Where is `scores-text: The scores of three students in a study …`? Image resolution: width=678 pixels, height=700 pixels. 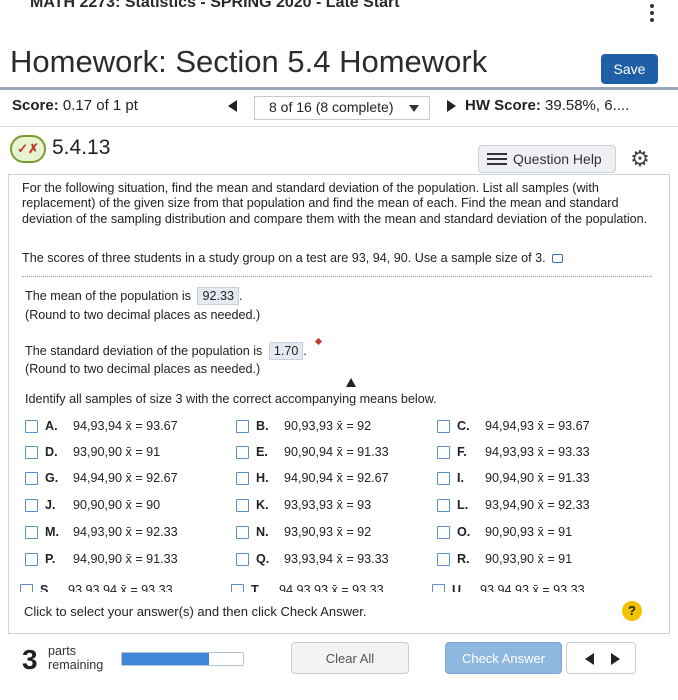
scores-text: The scores of three students in a study … is located at coordinates (284, 258).